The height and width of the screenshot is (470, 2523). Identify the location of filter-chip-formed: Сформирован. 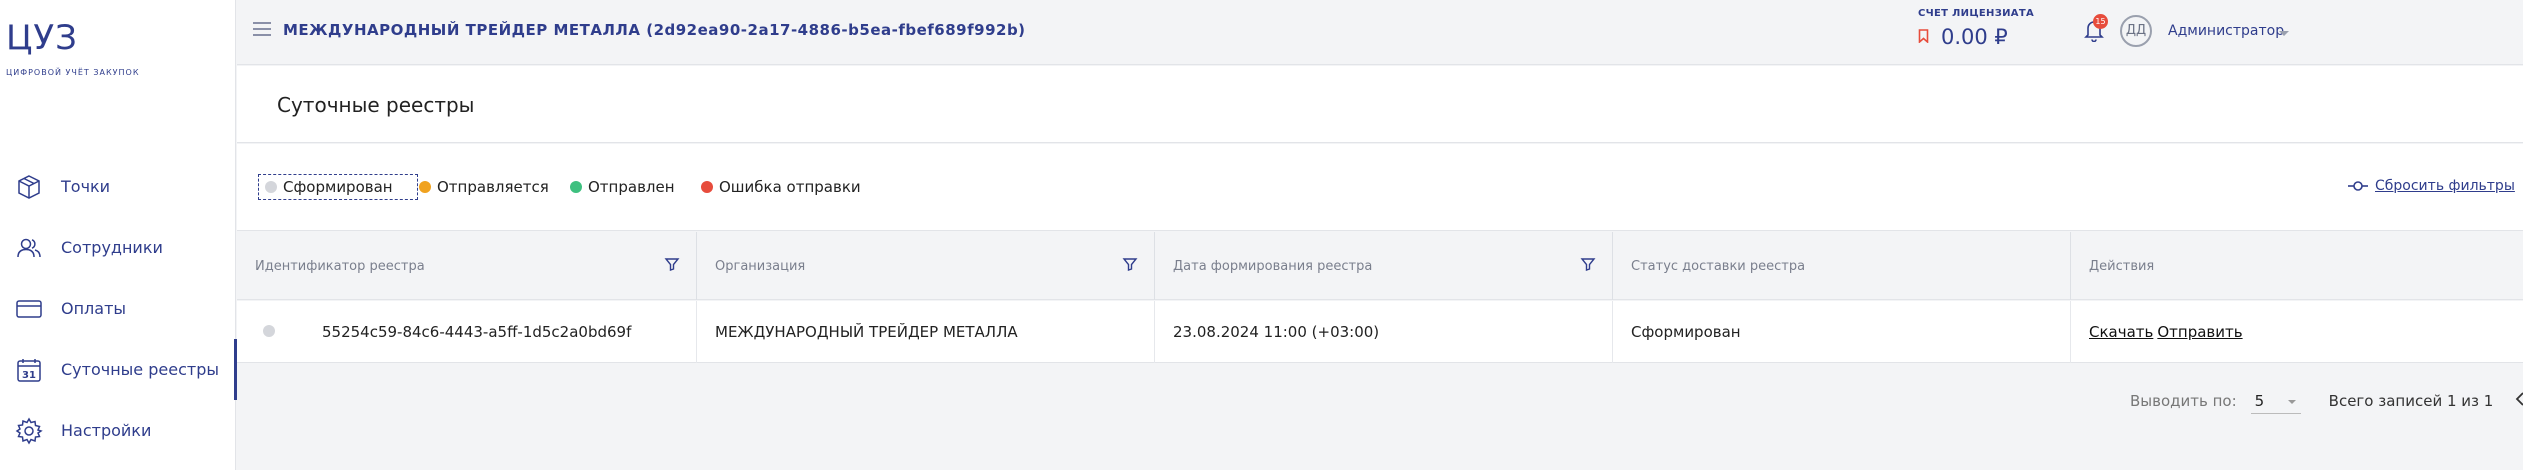
(338, 187).